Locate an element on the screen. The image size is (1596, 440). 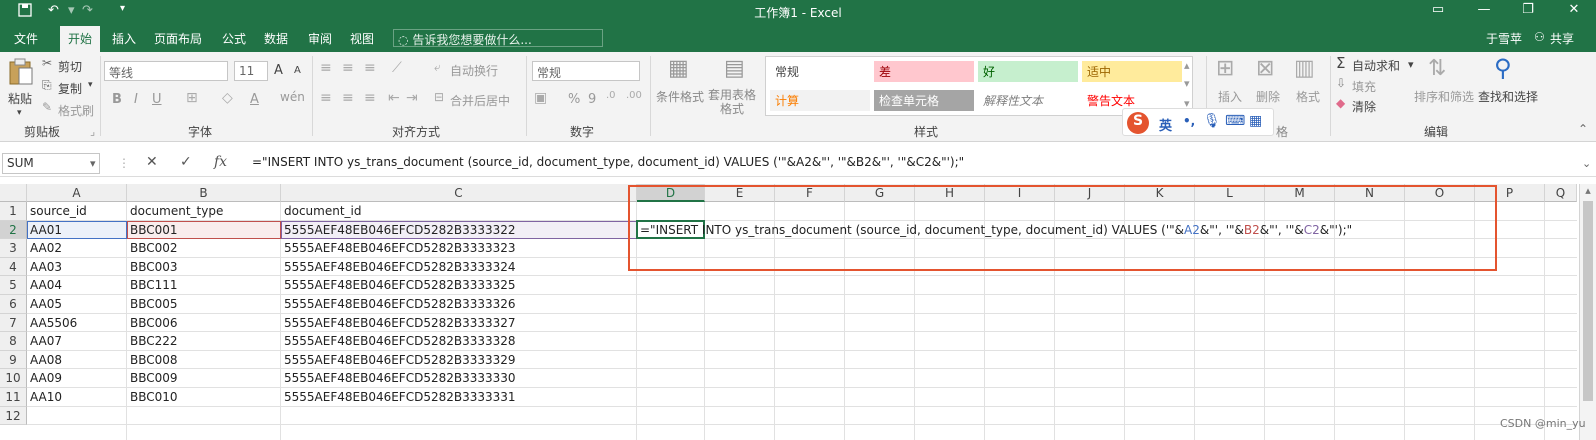
ime-lang-toggle: 英 is located at coordinates (1165, 124).